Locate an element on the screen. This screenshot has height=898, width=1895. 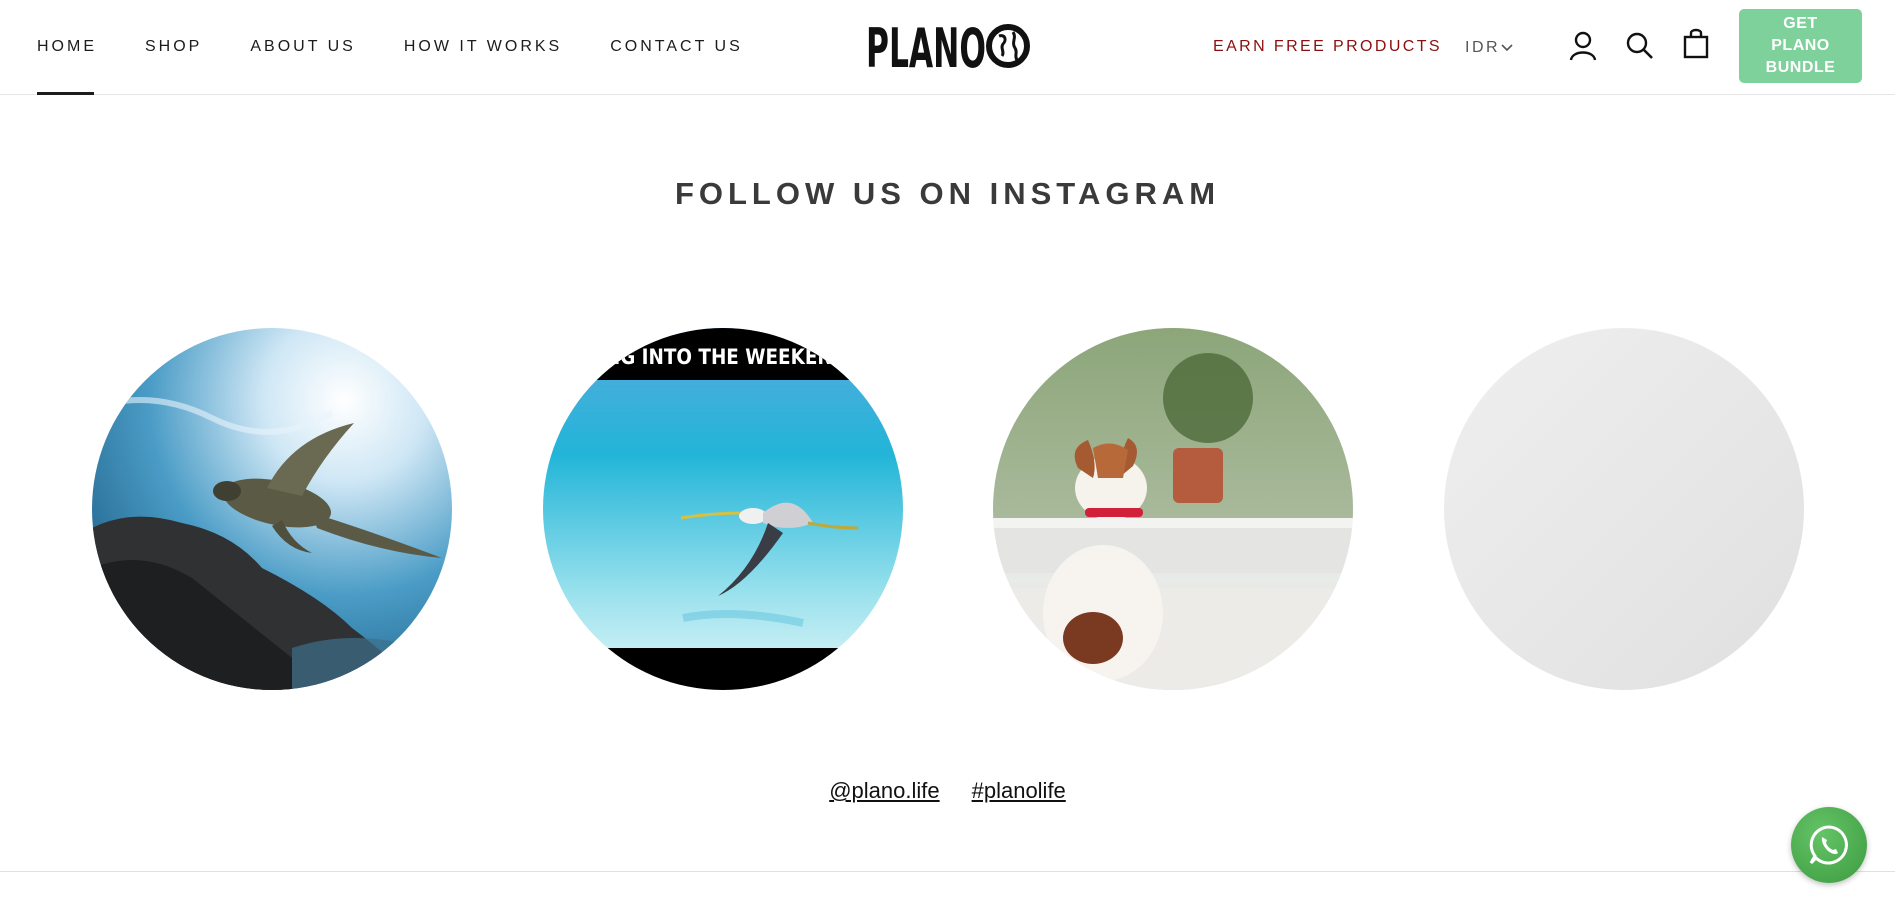
section-divider is located at coordinates (947, 871).